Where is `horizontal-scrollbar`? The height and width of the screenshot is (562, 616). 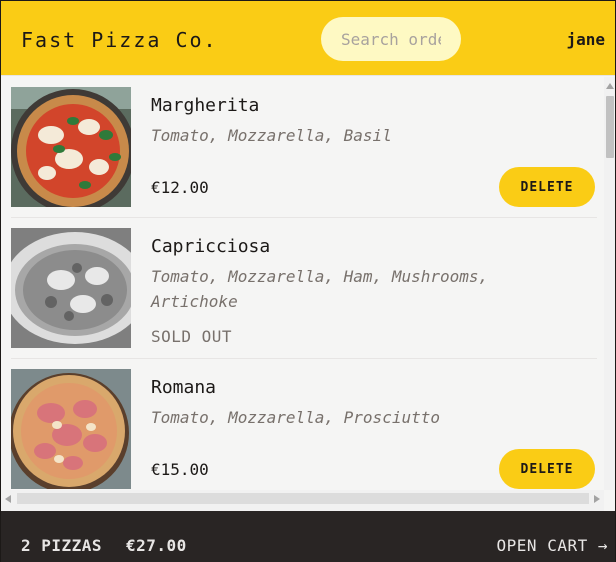 horizontal-scrollbar is located at coordinates (302, 500).